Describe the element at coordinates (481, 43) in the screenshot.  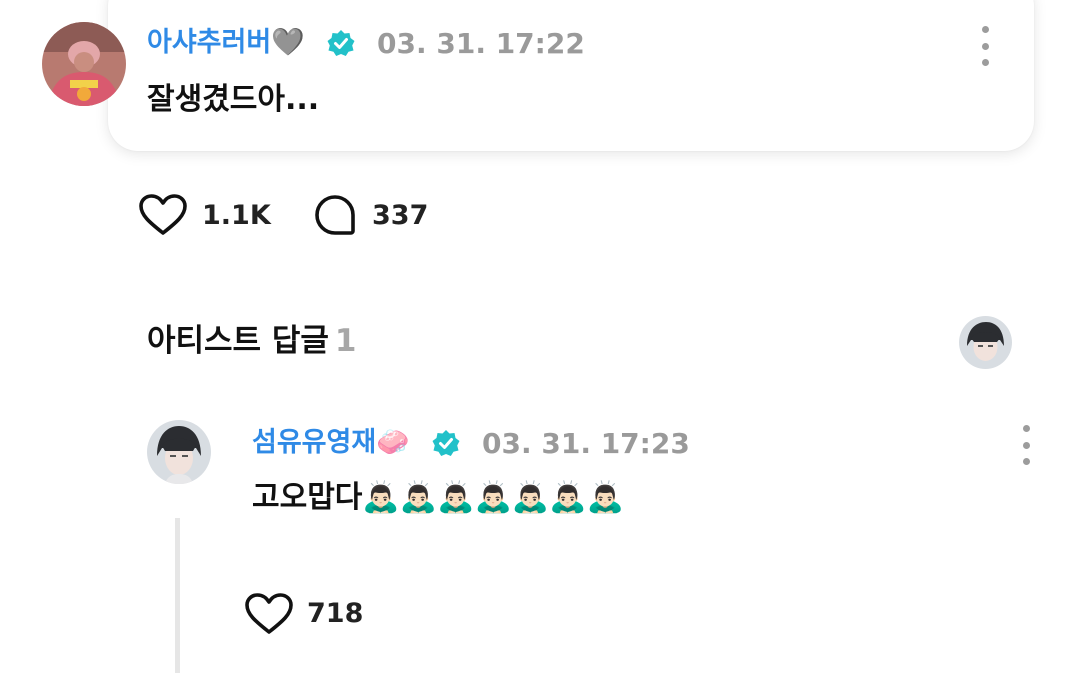
I see `post-timestamp: 03. 31. 17:22` at that location.